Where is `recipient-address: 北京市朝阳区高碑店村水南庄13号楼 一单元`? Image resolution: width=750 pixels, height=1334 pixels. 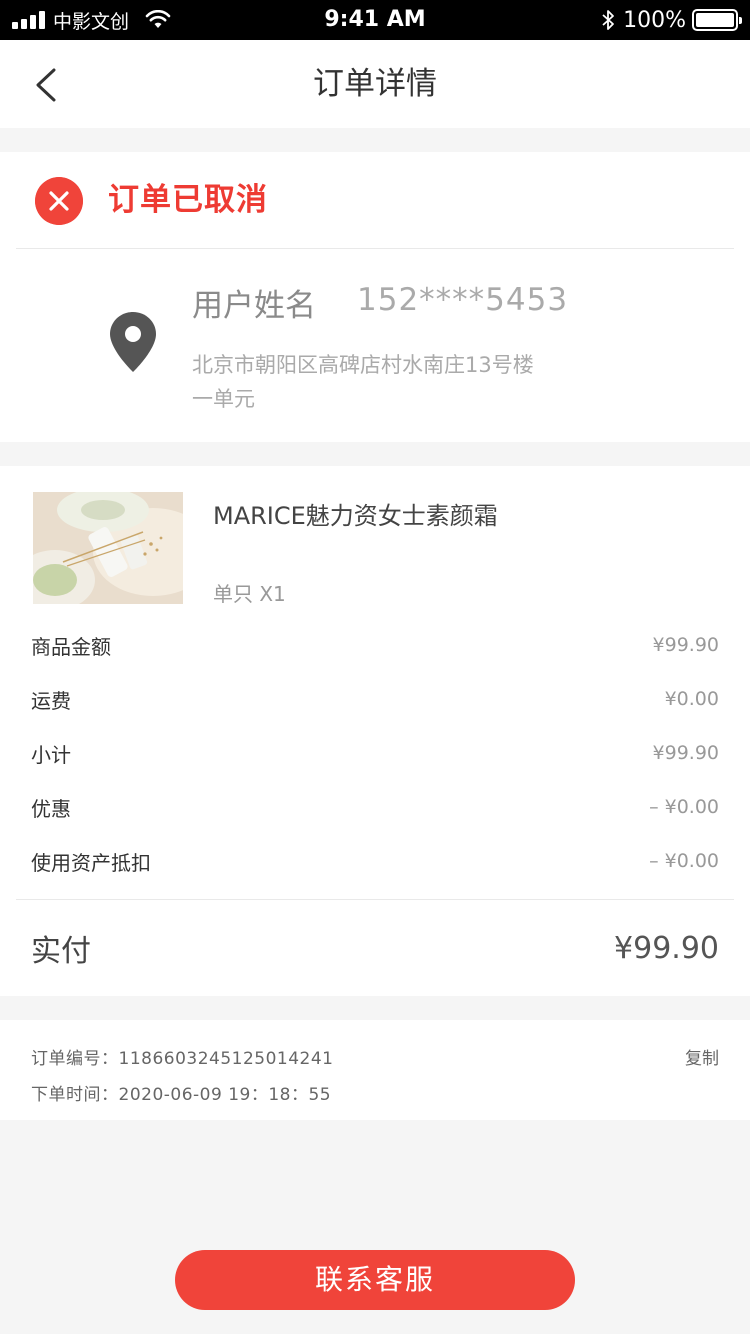 recipient-address: 北京市朝阳区高碑店村水南庄13号楼 一单元 is located at coordinates (402, 382).